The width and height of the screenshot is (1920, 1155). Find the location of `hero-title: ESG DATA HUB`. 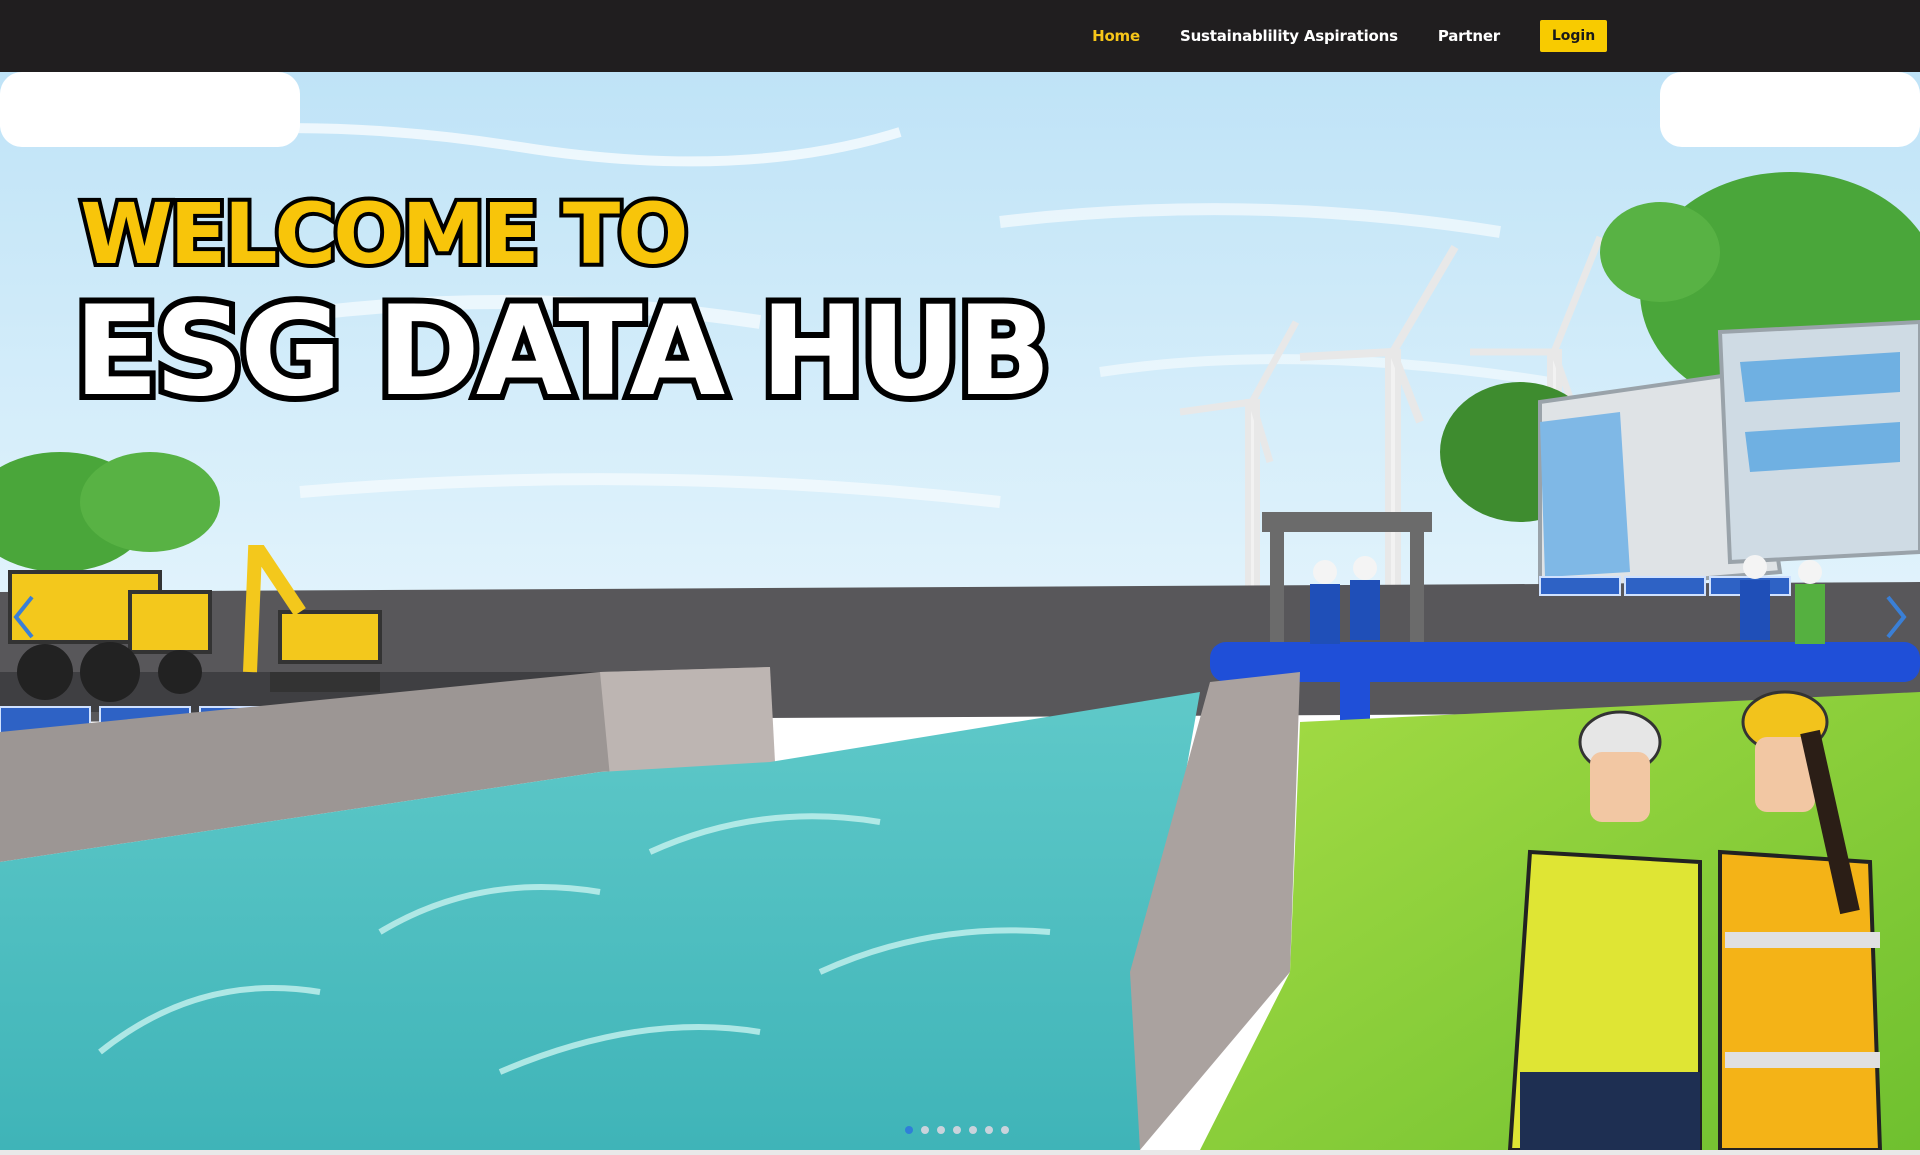

hero-title: ESG DATA HUB is located at coordinates (562, 352).